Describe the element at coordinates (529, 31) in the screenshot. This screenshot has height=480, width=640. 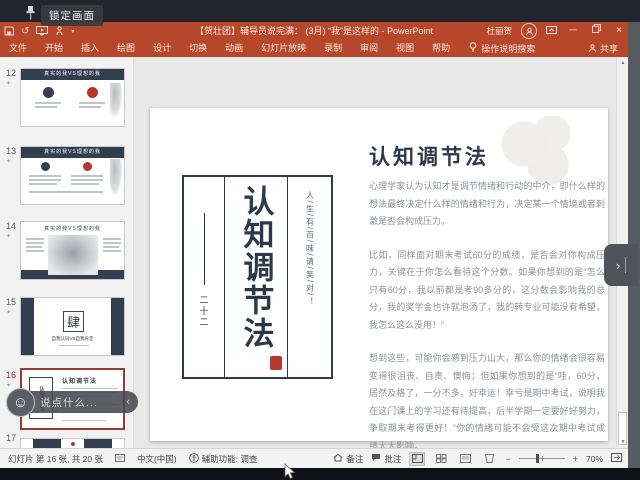
I see `account-avatar` at that location.